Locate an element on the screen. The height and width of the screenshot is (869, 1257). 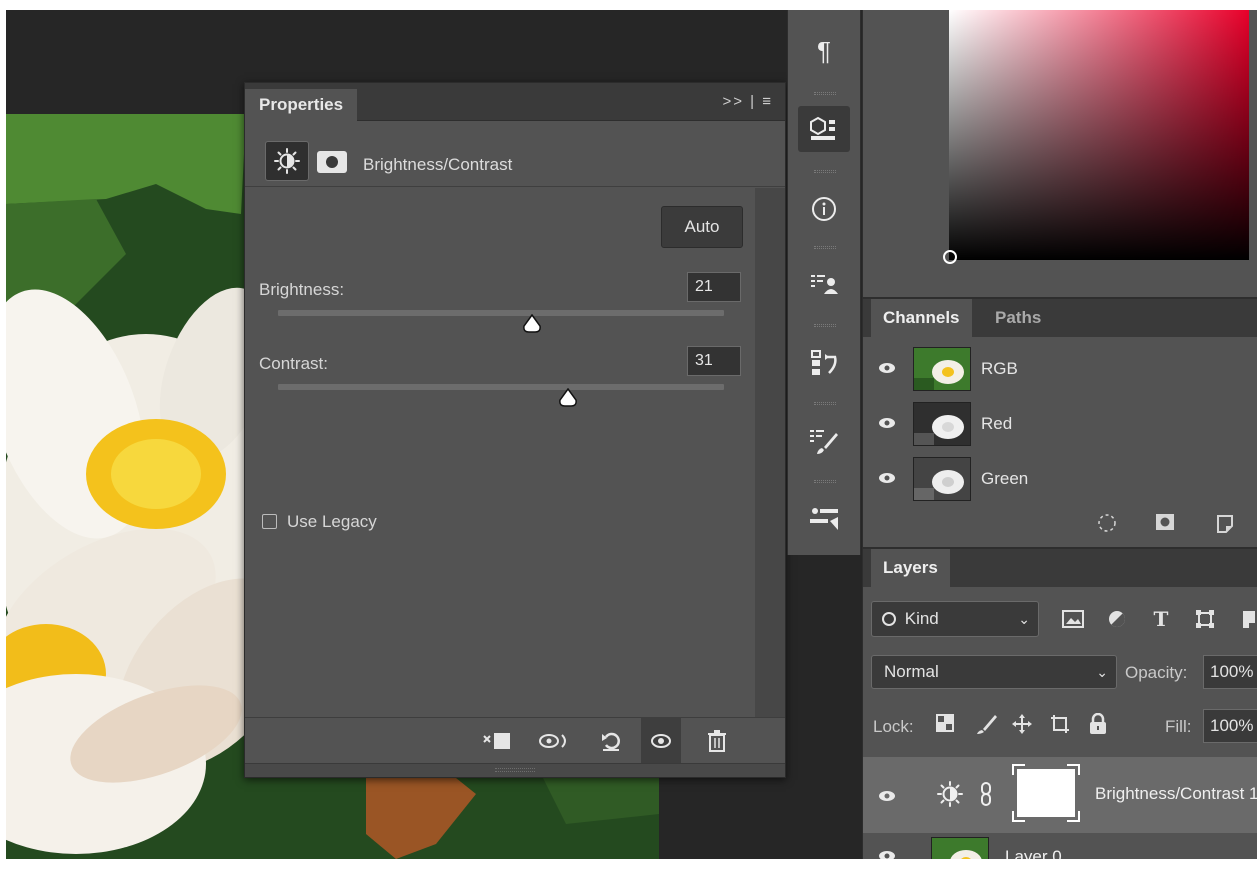
fill-label: Fill: is located at coordinates (1178, 726).